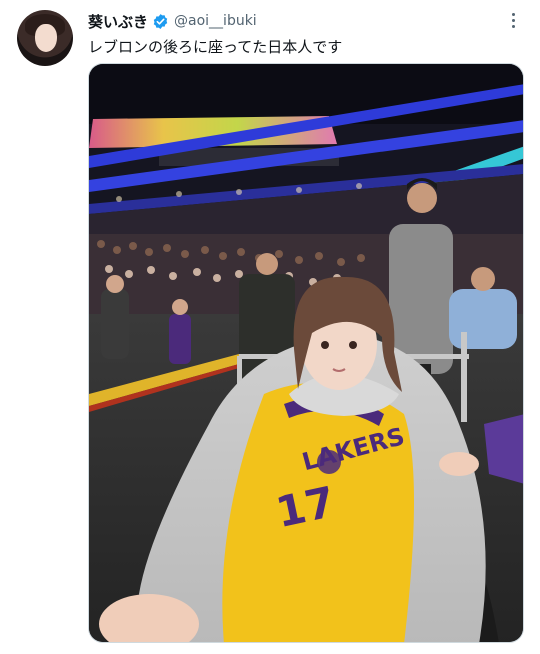 This screenshot has width=540, height=654. Describe the element at coordinates (172, 21) in the screenshot. I see `tweet-header: 葵いぶき @aoi__ibuki` at that location.